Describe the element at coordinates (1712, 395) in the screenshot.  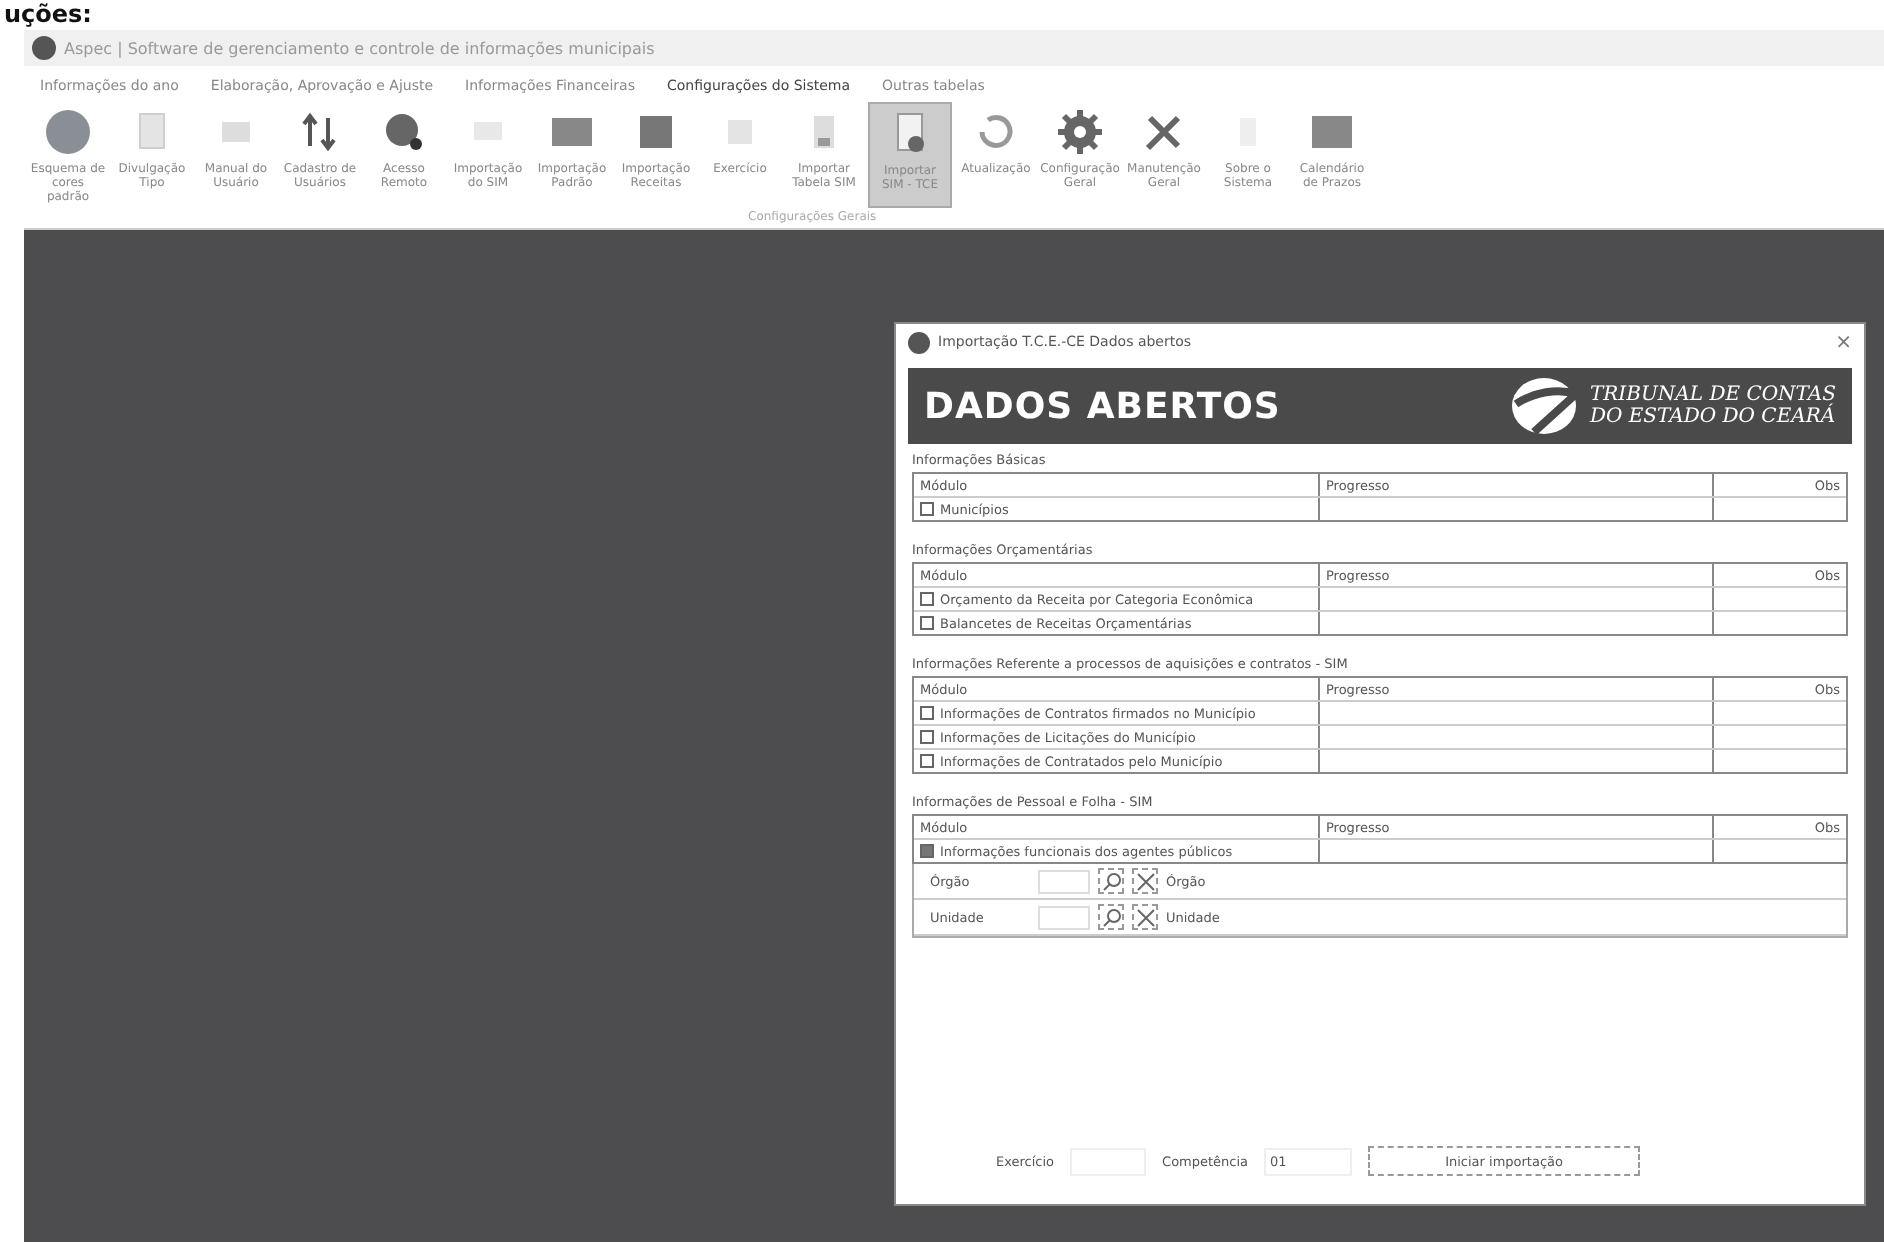
I see `logo-text: TRIBUNAL DE CONTAS` at that location.